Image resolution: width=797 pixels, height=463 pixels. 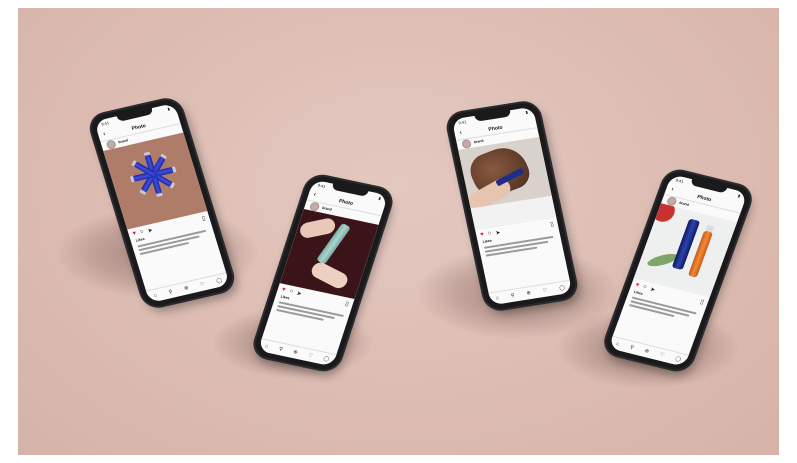 I want to click on red-flower-shape, so click(x=663, y=214).